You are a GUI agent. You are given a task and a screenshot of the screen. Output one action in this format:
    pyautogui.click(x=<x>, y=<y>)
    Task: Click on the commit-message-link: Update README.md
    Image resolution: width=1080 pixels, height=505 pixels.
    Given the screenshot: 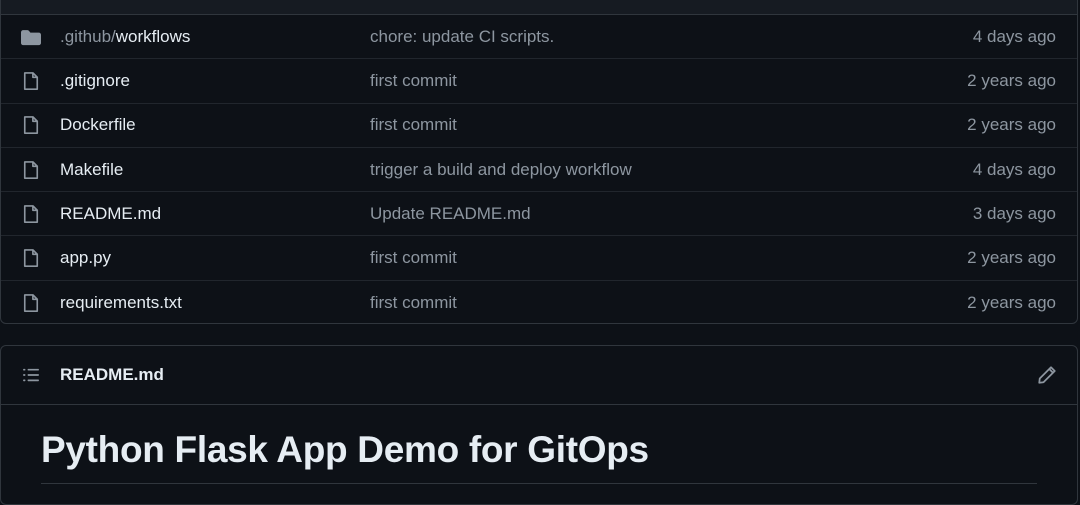 What is the action you would take?
    pyautogui.click(x=450, y=214)
    